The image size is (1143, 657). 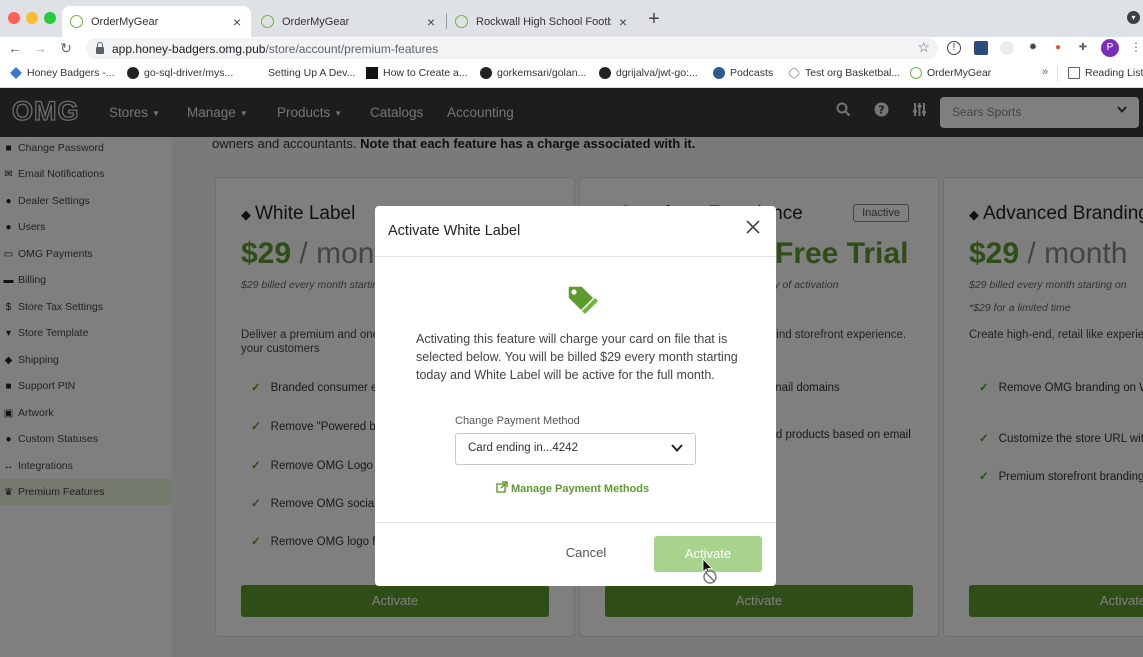 I want to click on browser-tab: Rockwall High School Football ×, so click(x=542, y=21).